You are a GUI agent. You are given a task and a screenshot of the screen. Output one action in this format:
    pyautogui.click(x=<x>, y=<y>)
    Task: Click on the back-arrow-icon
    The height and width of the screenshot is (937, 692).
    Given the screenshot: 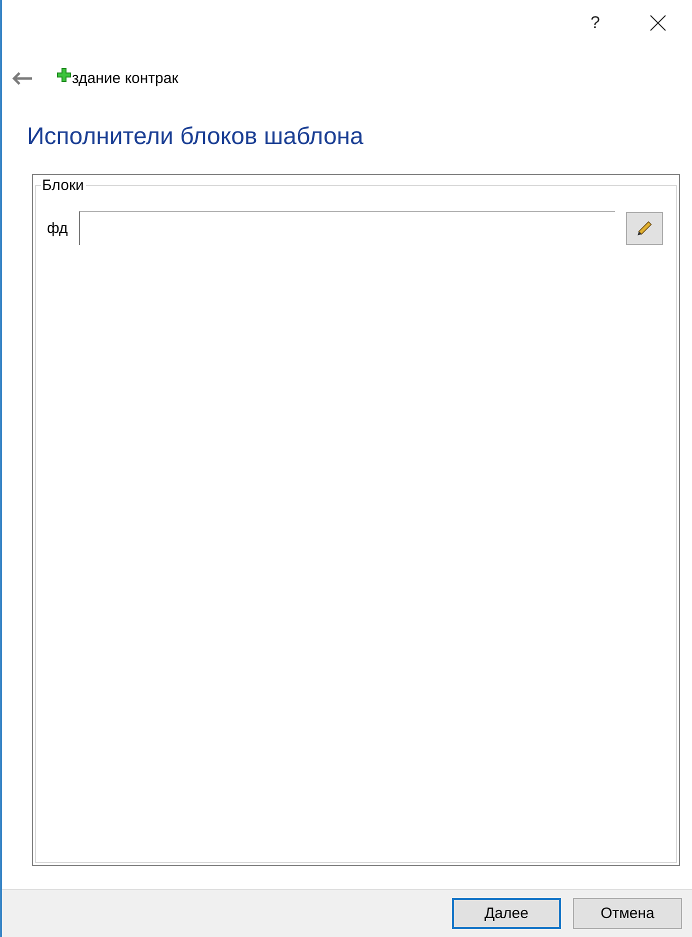 What is the action you would take?
    pyautogui.click(x=22, y=78)
    